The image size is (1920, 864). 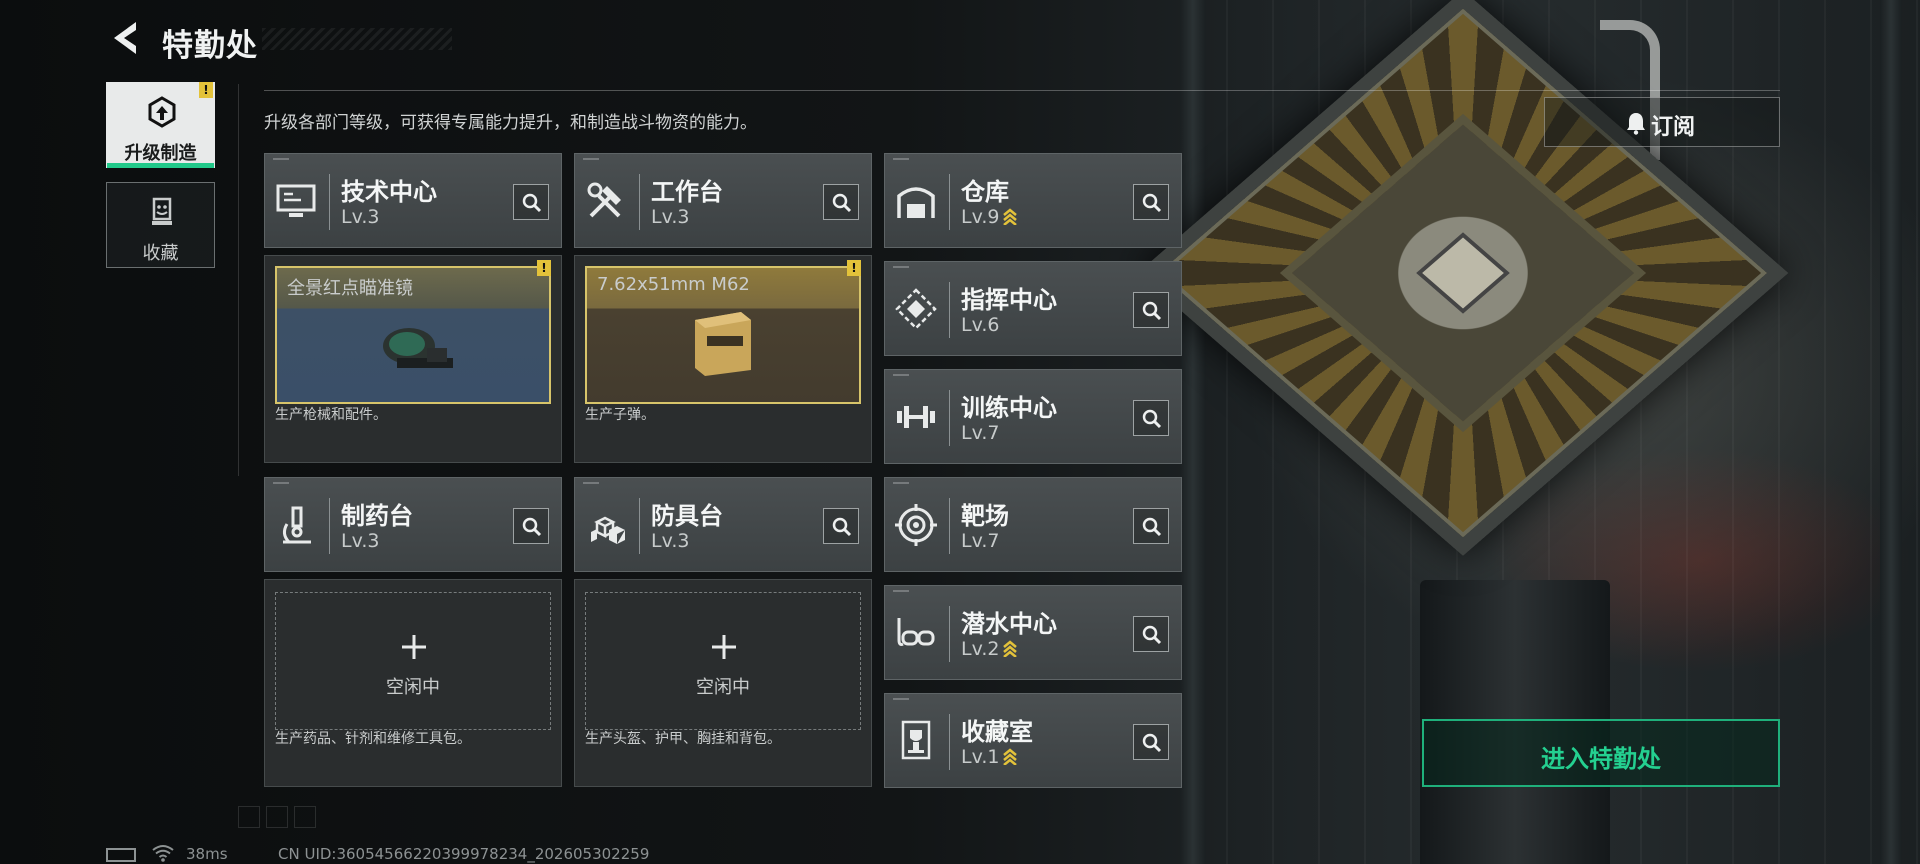 I want to click on building-card-training-center: 训练中心 Lv.7, so click(x=1033, y=416).